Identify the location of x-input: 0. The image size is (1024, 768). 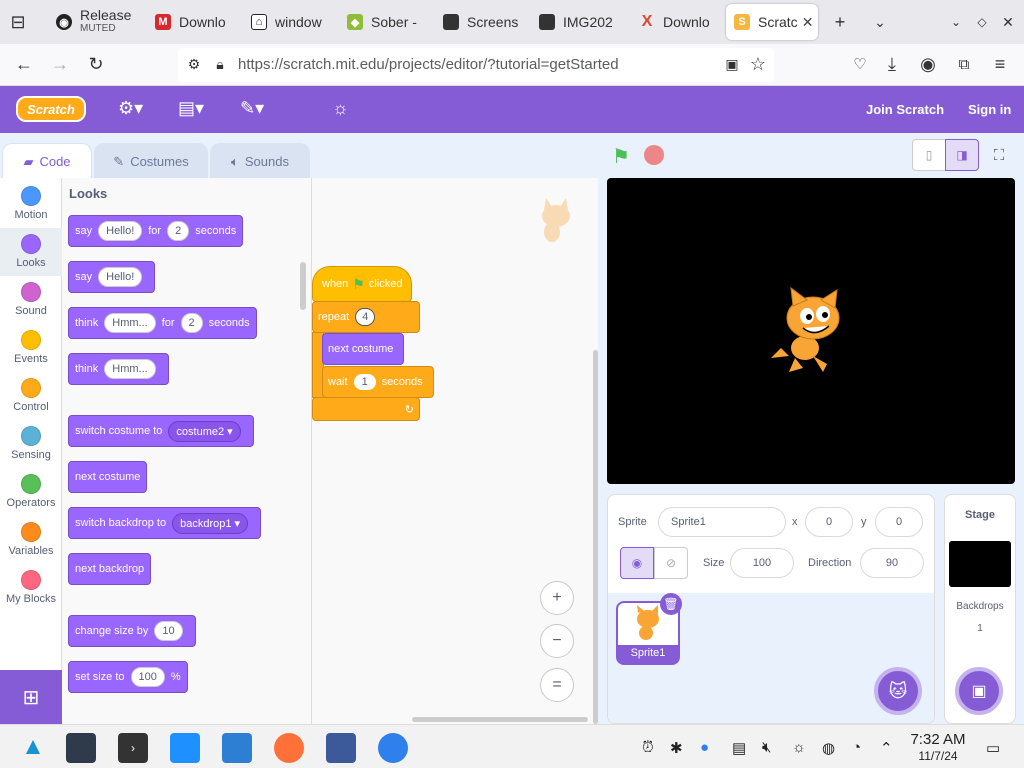
(829, 522).